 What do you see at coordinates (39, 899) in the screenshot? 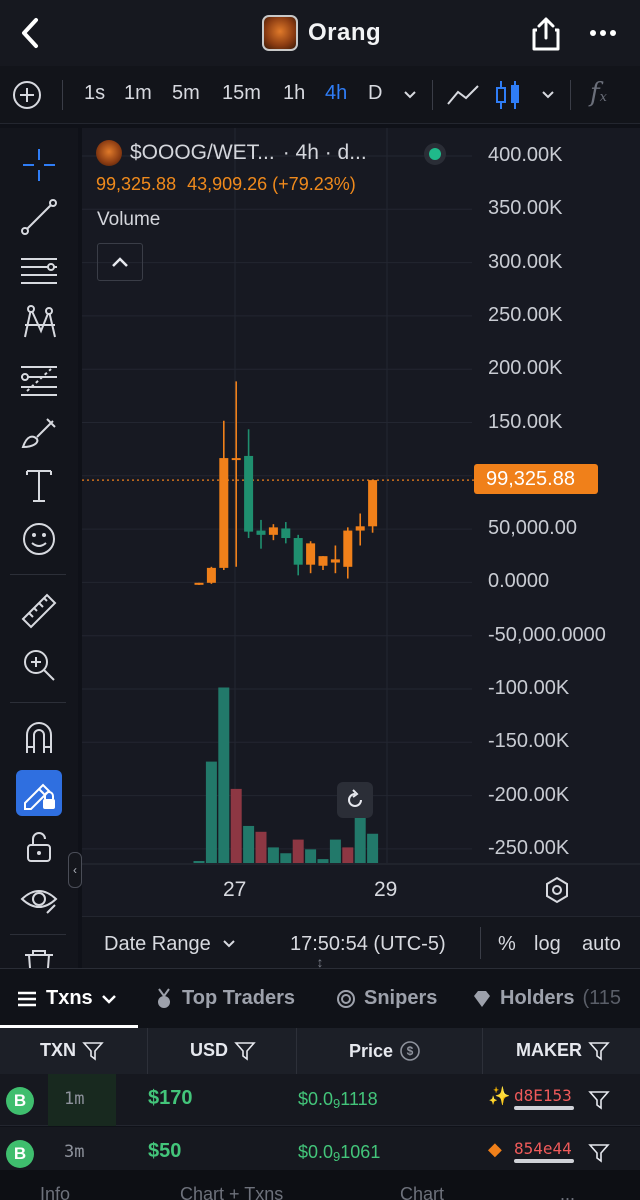
I see `visibility-tool` at bounding box center [39, 899].